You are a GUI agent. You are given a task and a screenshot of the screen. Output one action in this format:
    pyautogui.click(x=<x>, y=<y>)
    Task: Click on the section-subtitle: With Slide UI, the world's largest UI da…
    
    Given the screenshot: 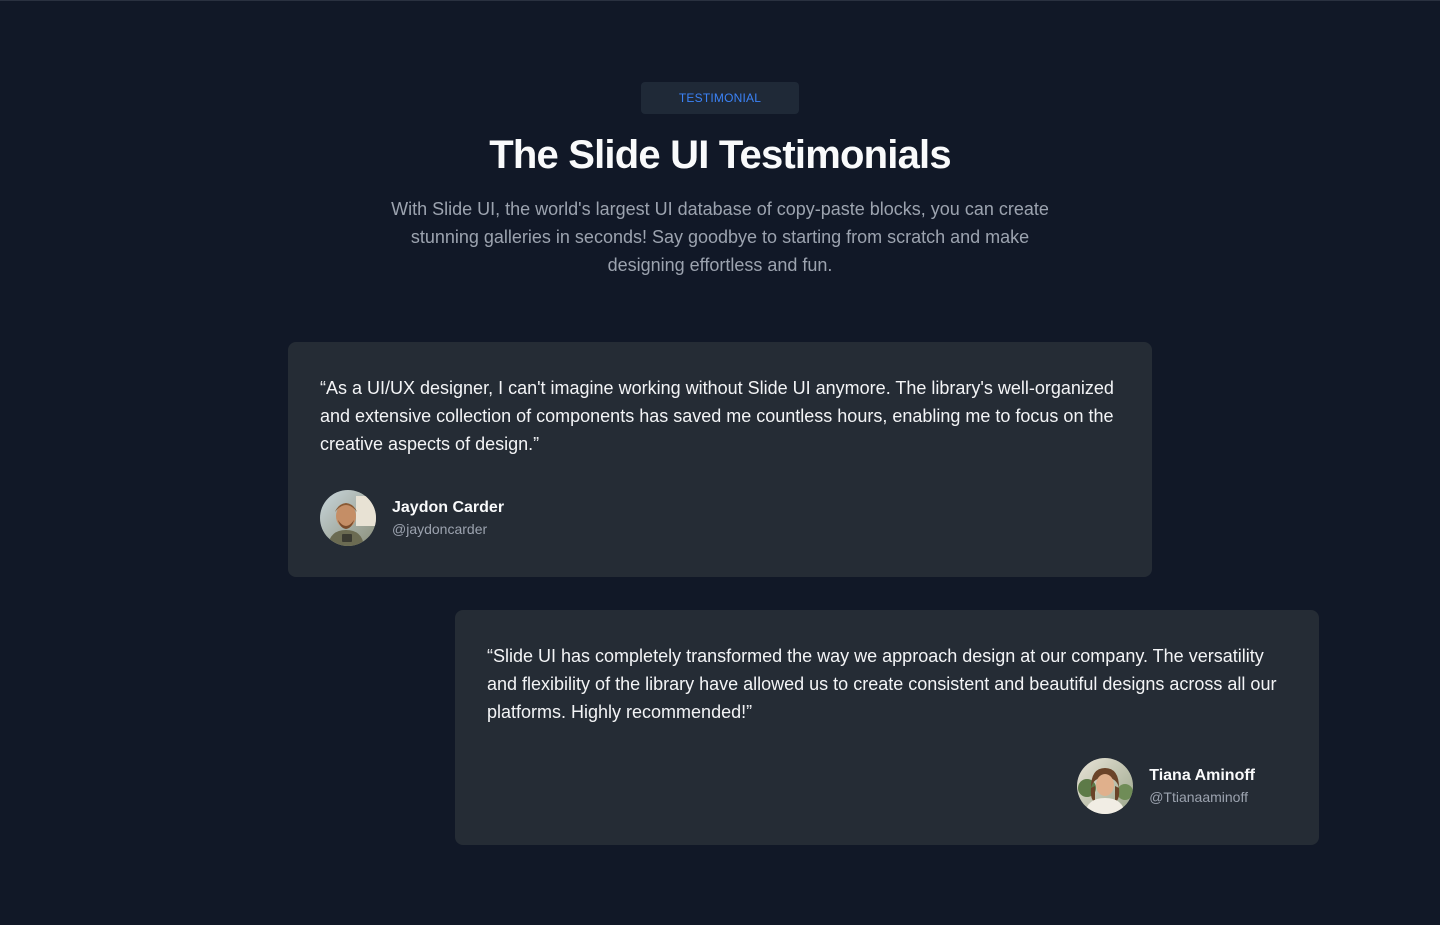 What is the action you would take?
    pyautogui.click(x=720, y=237)
    